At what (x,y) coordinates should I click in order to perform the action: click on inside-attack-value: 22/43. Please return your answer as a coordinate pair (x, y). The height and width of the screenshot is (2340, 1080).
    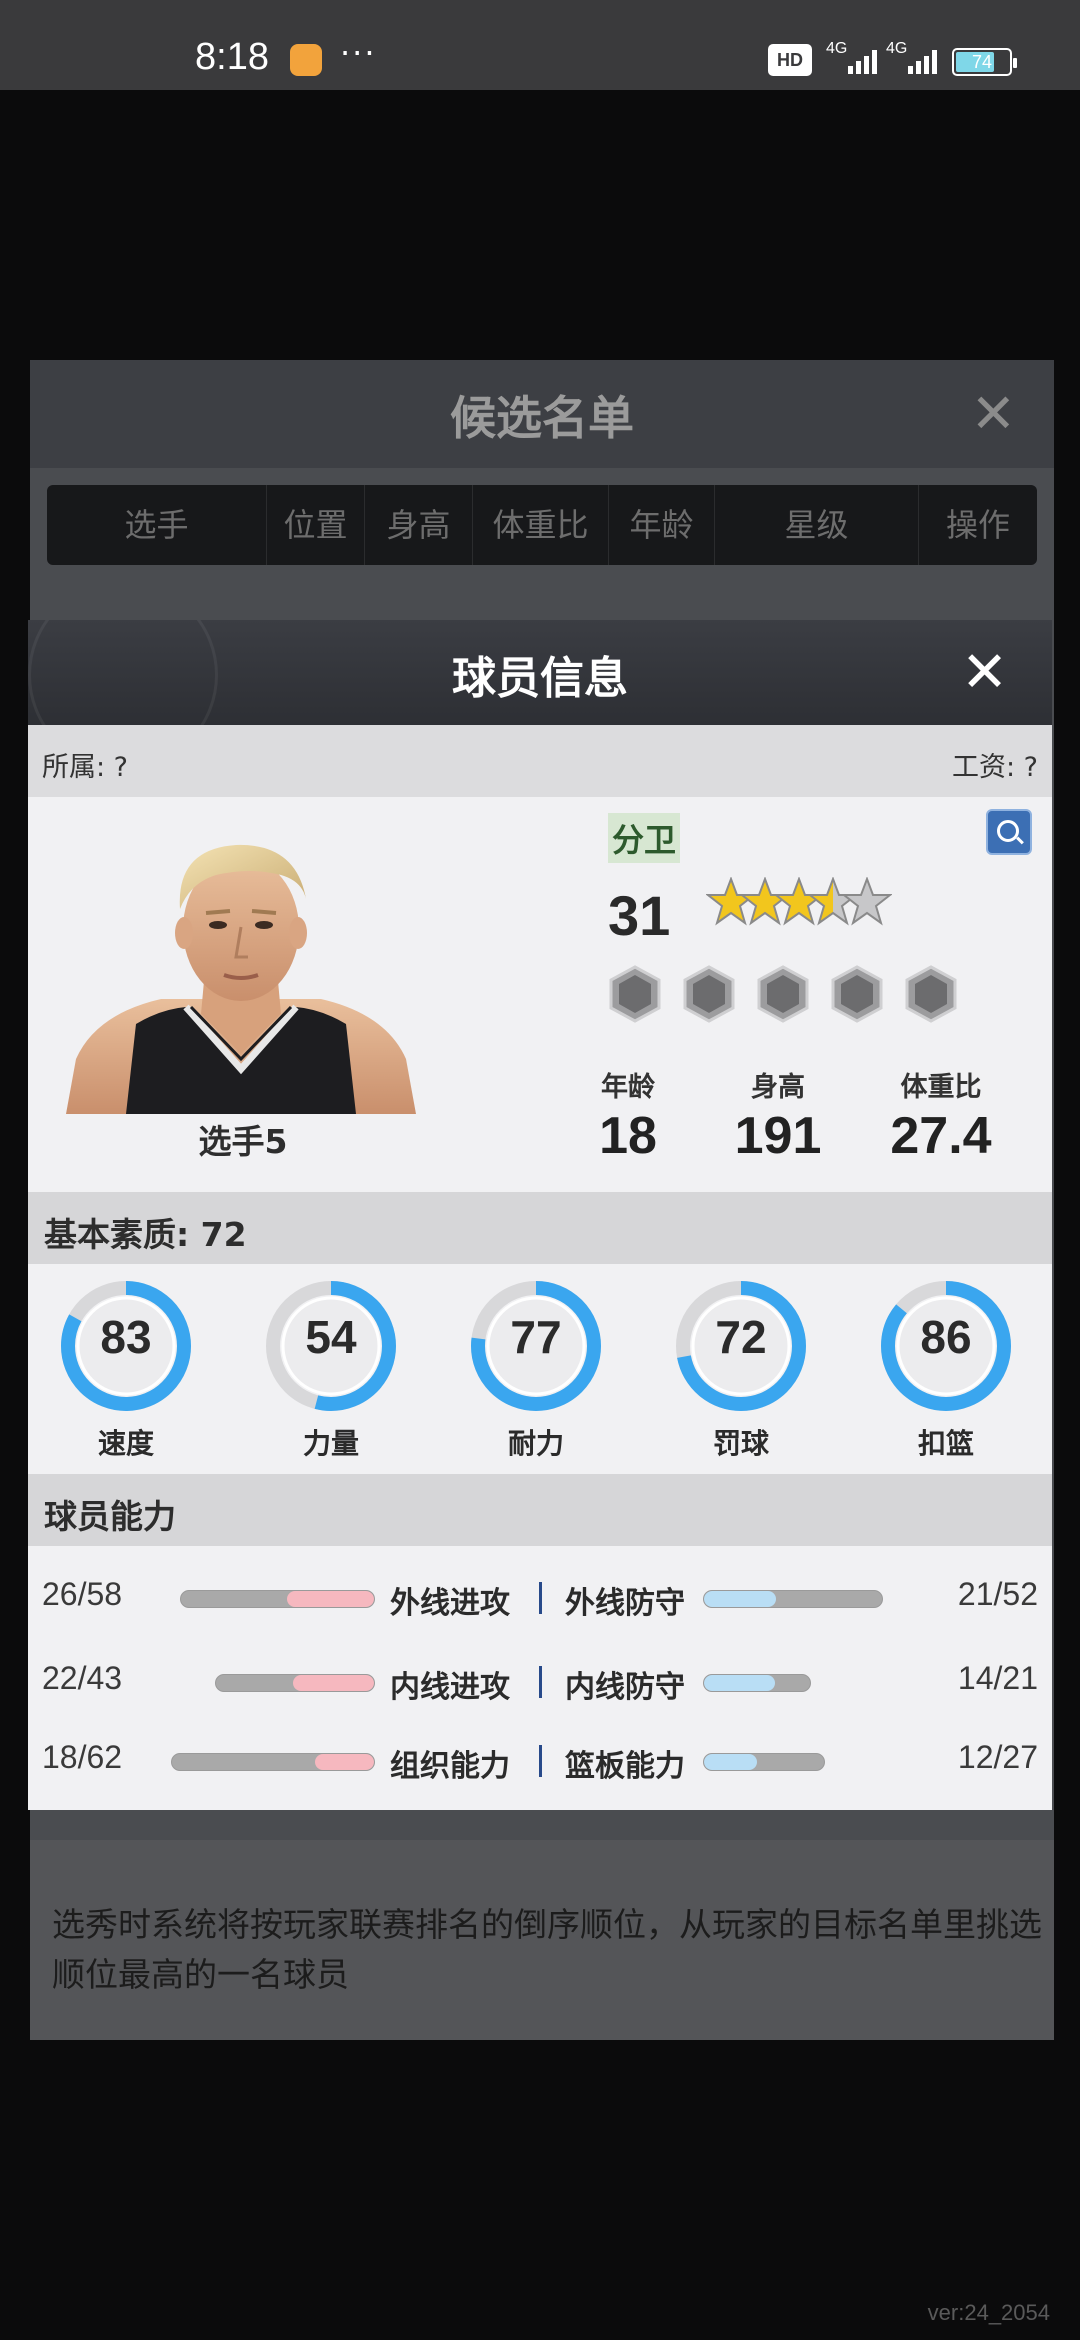
    Looking at the image, I should click on (82, 1678).